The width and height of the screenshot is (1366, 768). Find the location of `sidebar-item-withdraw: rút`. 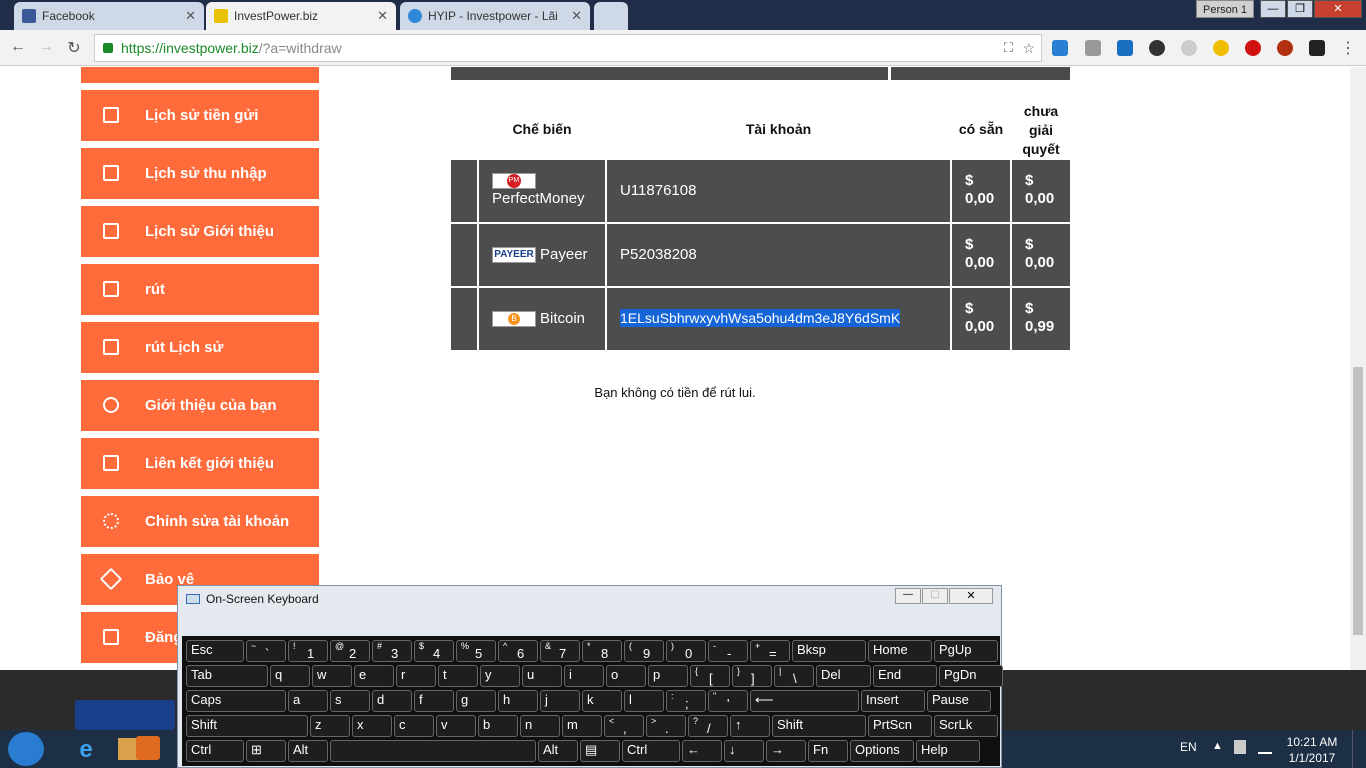

sidebar-item-withdraw: rút is located at coordinates (200, 289).